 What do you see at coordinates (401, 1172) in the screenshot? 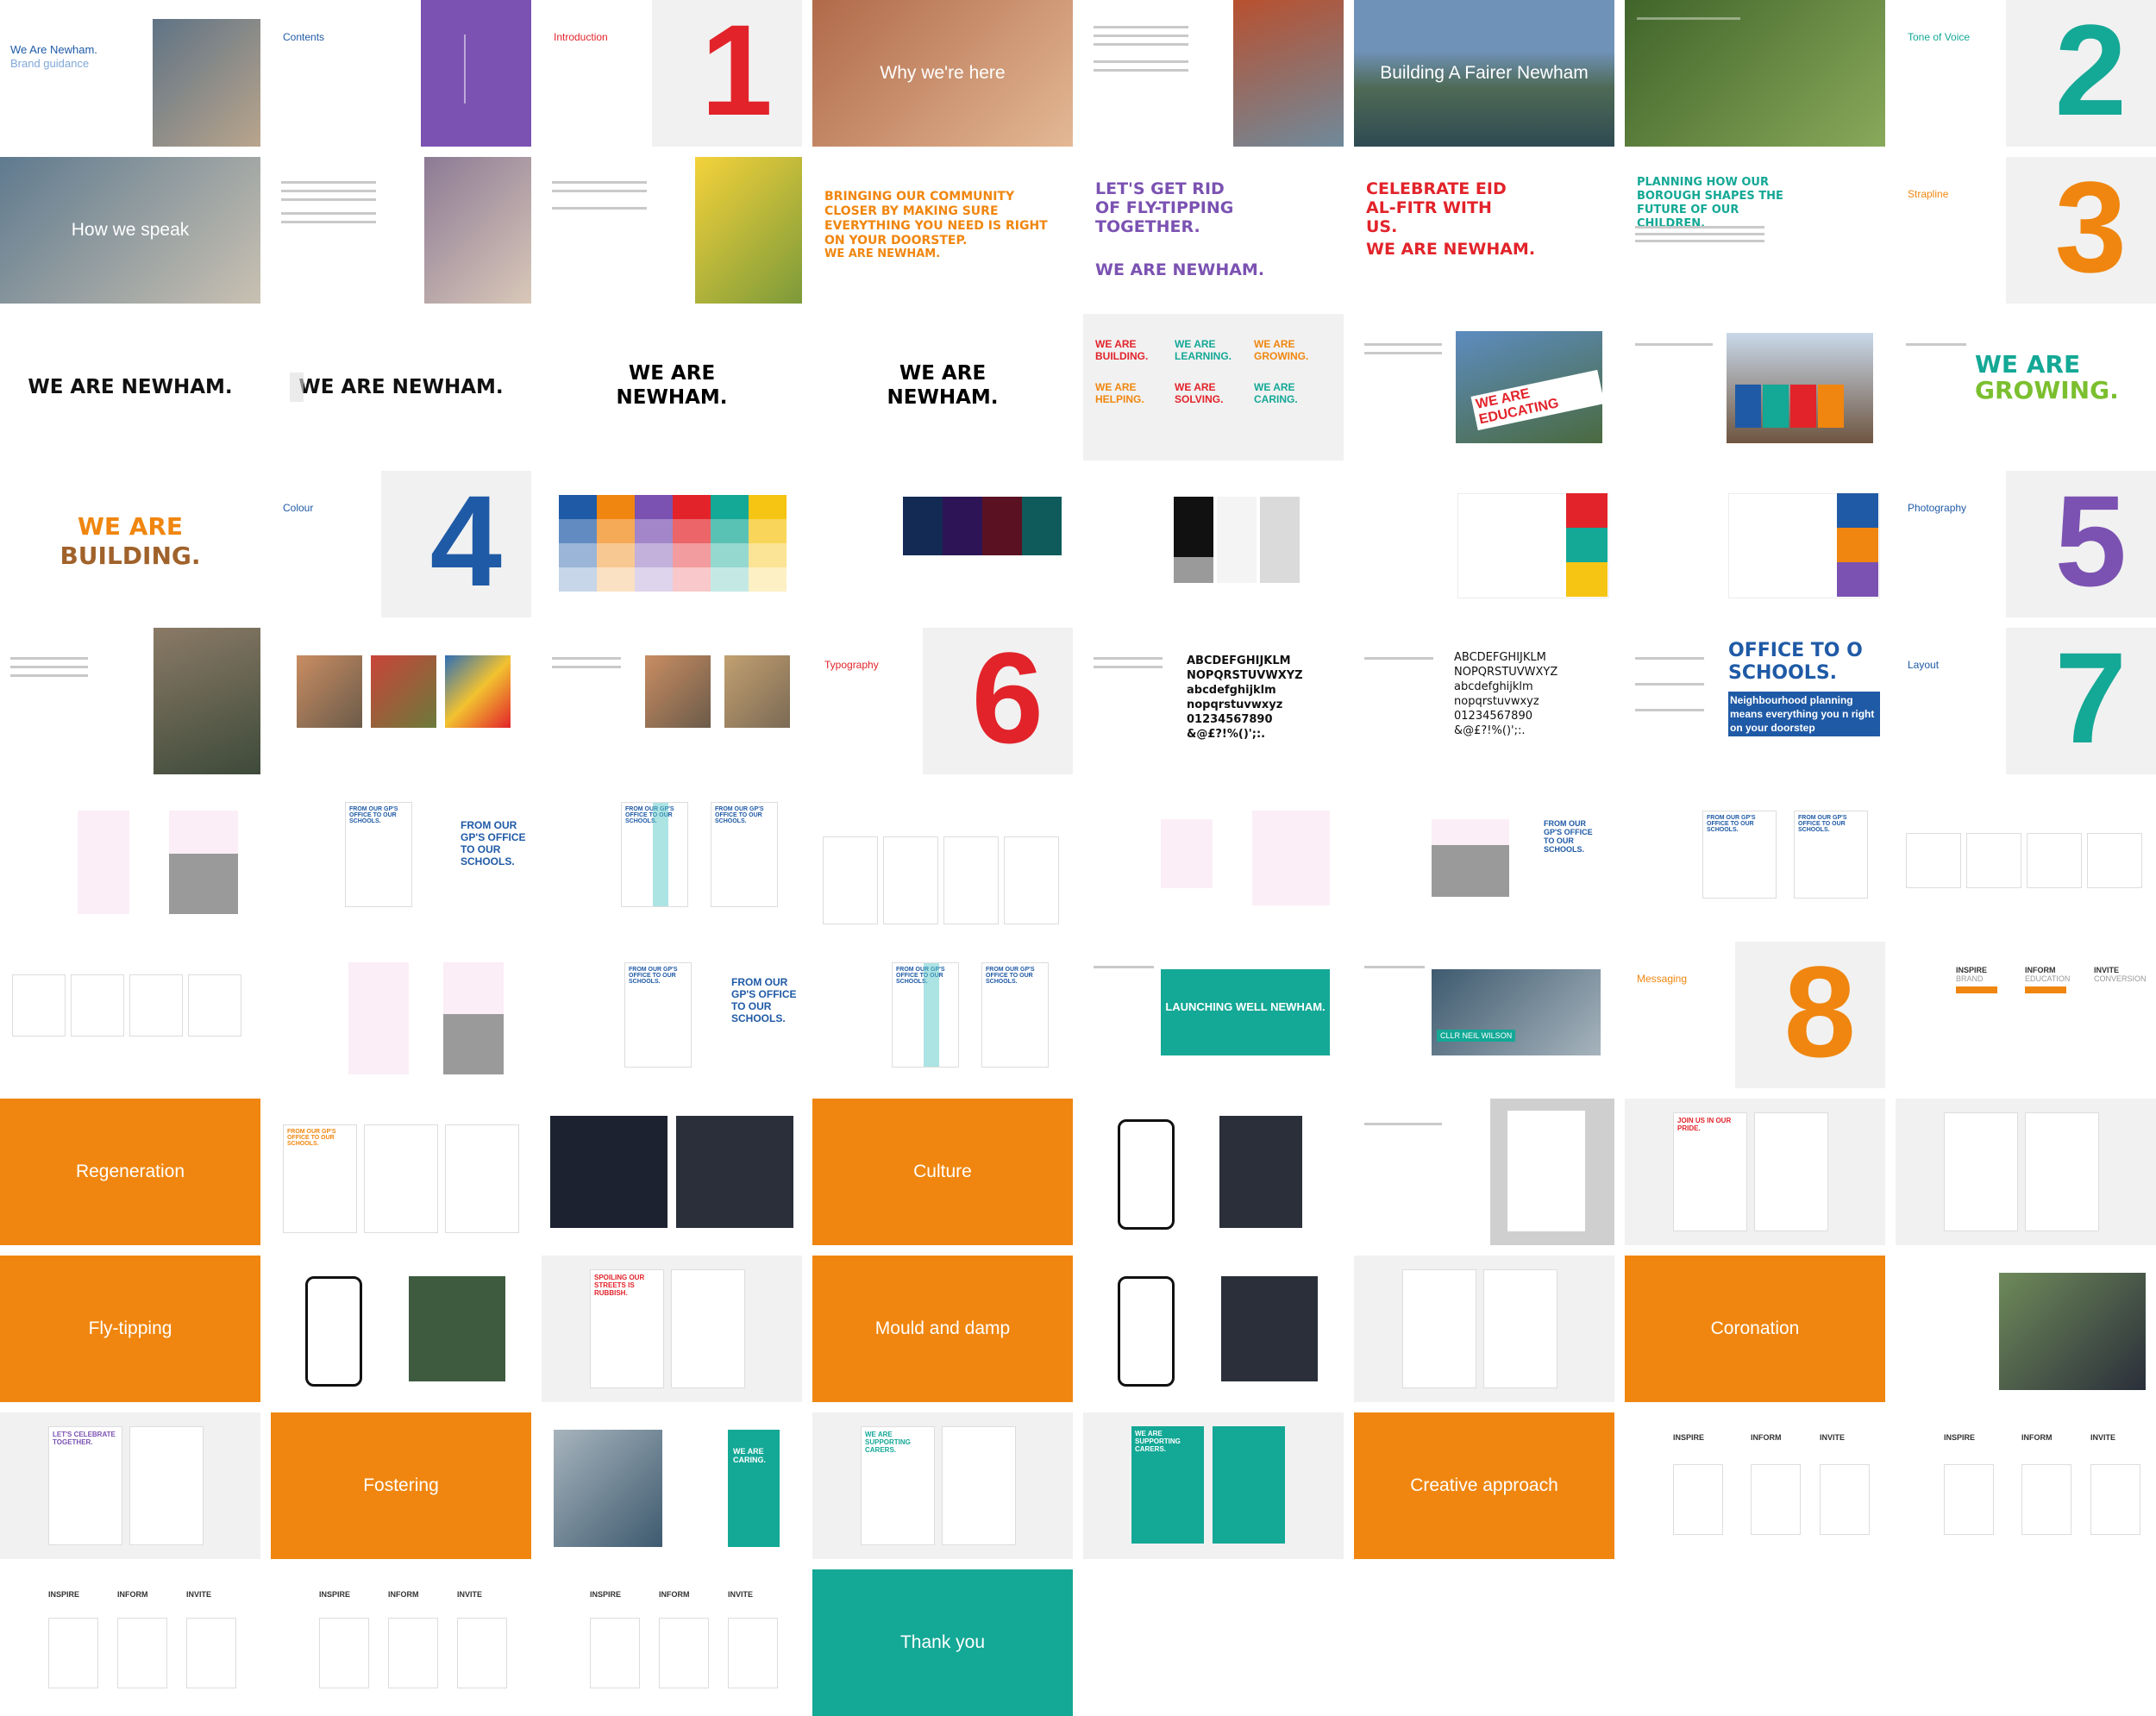
I see `page-regeneration-posters: FROM OUR GP'S OFFICE TO OUR SCHOOLS.` at bounding box center [401, 1172].